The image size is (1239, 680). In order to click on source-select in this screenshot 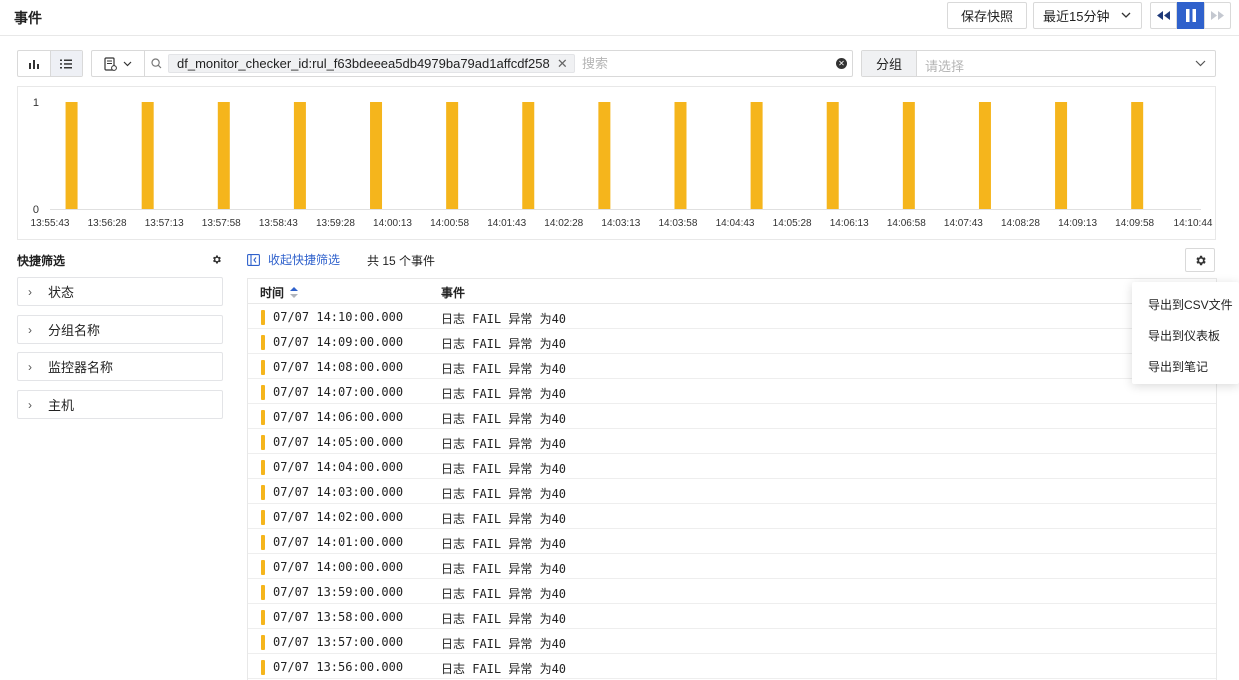, I will do `click(118, 63)`.